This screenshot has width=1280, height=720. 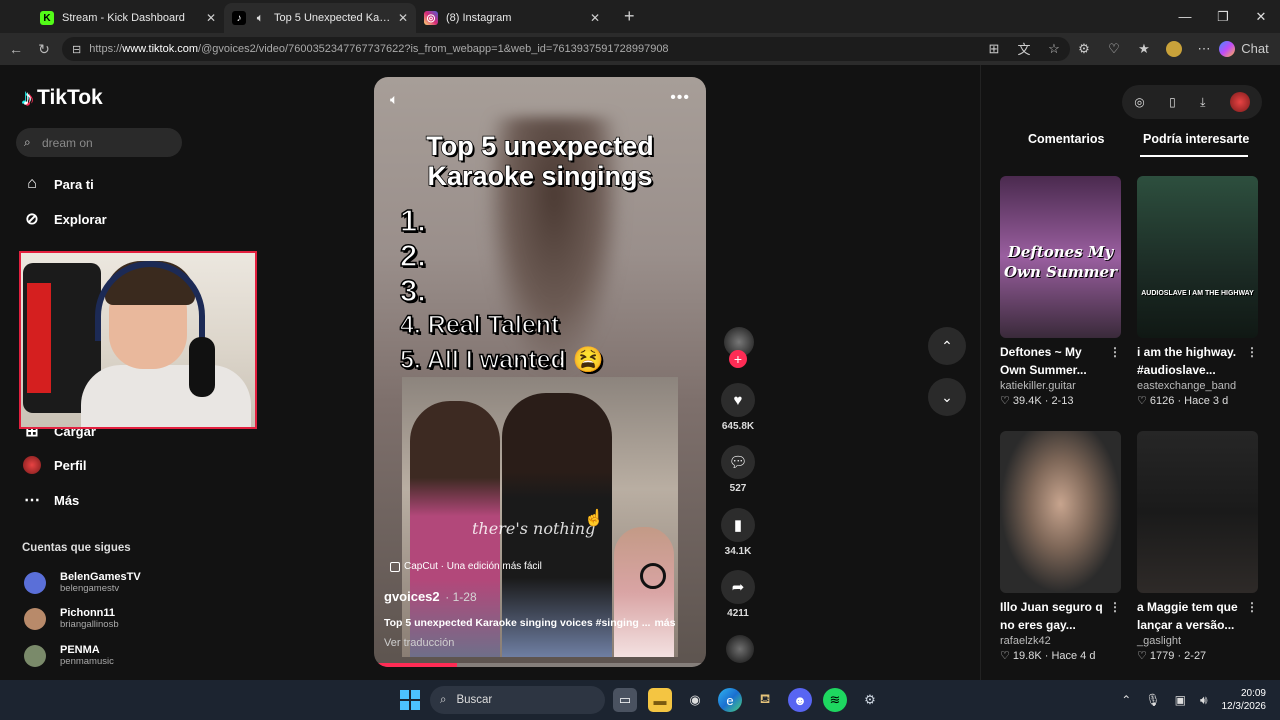 What do you see at coordinates (1054, 49) in the screenshot?
I see `favorite-icon: ☆` at bounding box center [1054, 49].